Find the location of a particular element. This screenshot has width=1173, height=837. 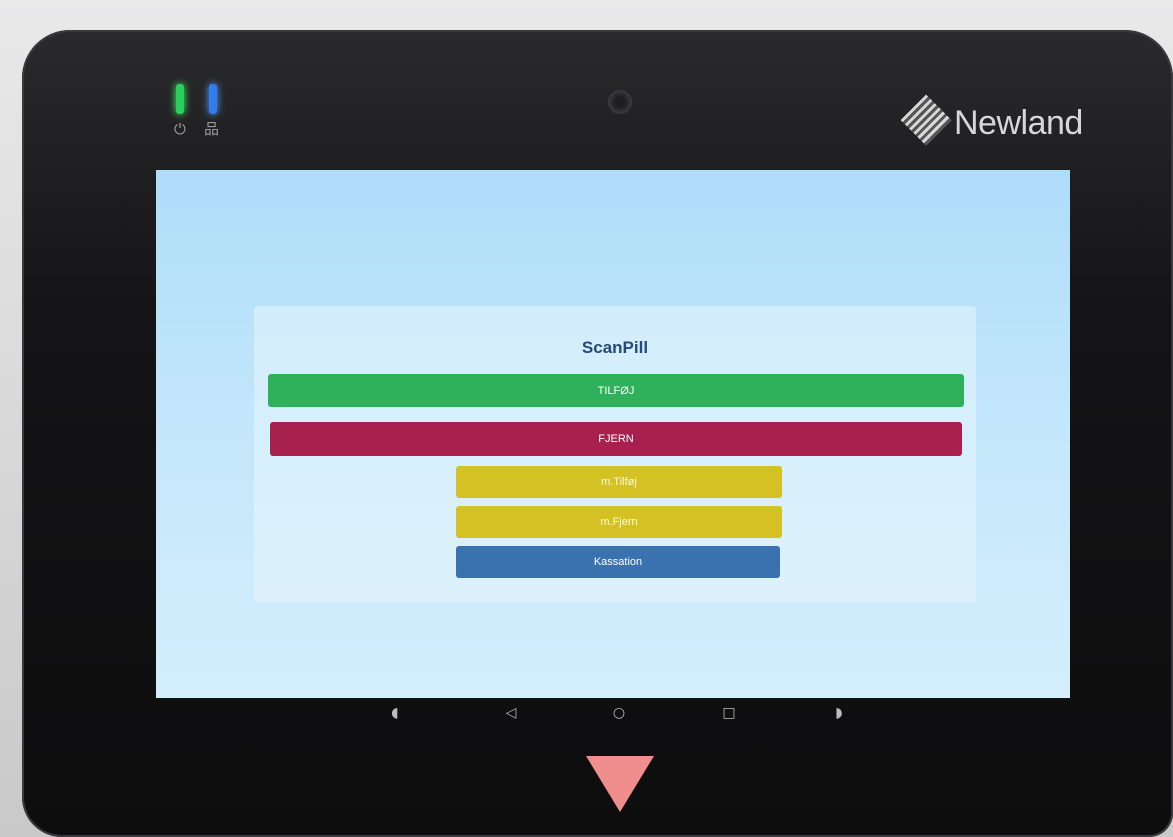

android-nav-bar: ◖ ◁ ○ □ ◗ is located at coordinates (613, 713).